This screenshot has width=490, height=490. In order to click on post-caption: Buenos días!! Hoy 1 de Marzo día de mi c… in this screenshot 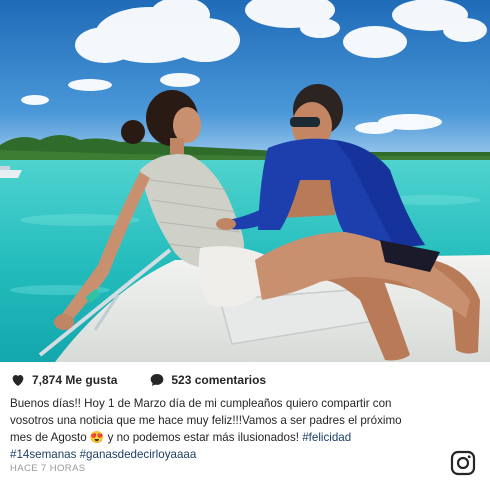, I will do `click(230, 429)`.